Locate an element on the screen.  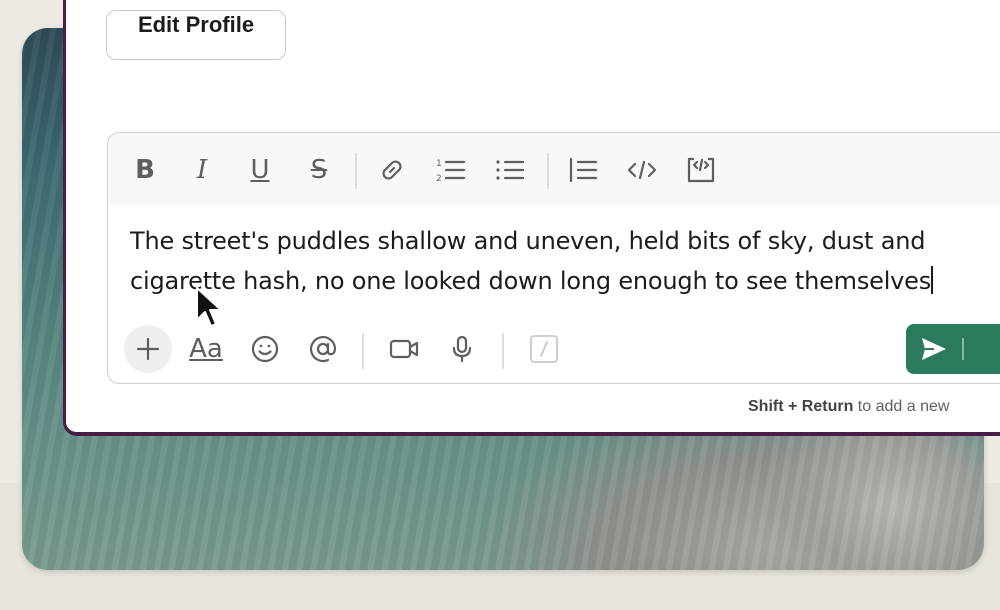
formatting-toolbar: B I U S 1 2 is located at coordinates (554, 169).